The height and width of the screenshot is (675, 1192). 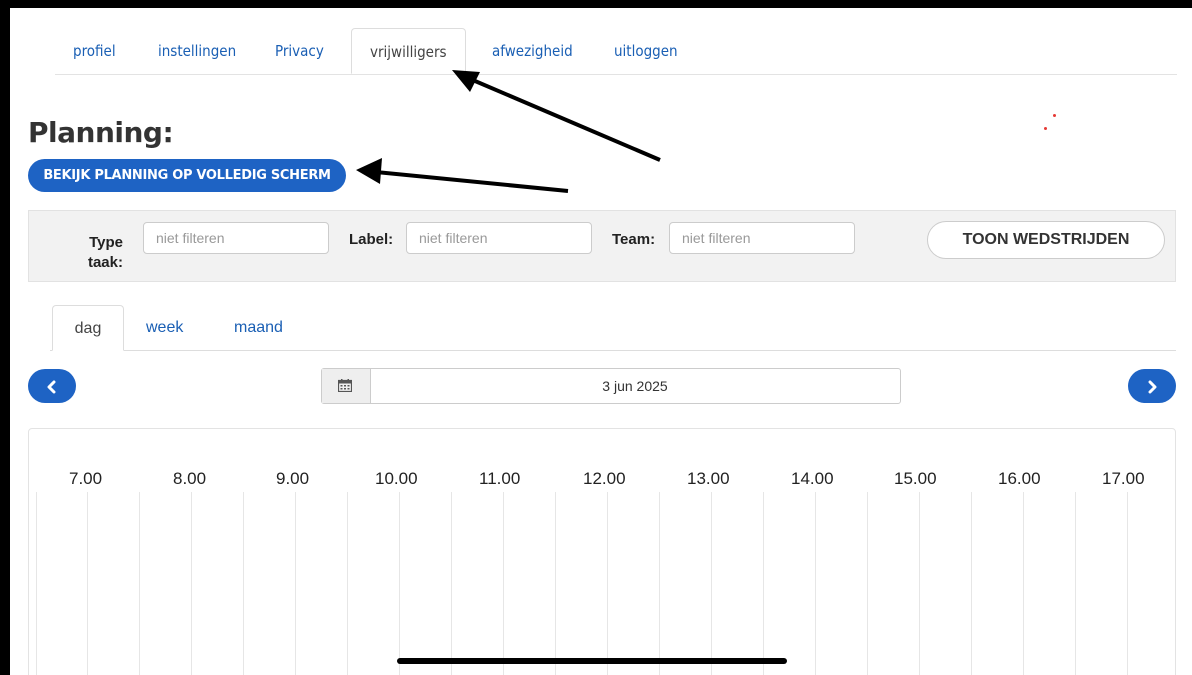 What do you see at coordinates (197, 51) in the screenshot?
I see `tab-instellingen: instellingen` at bounding box center [197, 51].